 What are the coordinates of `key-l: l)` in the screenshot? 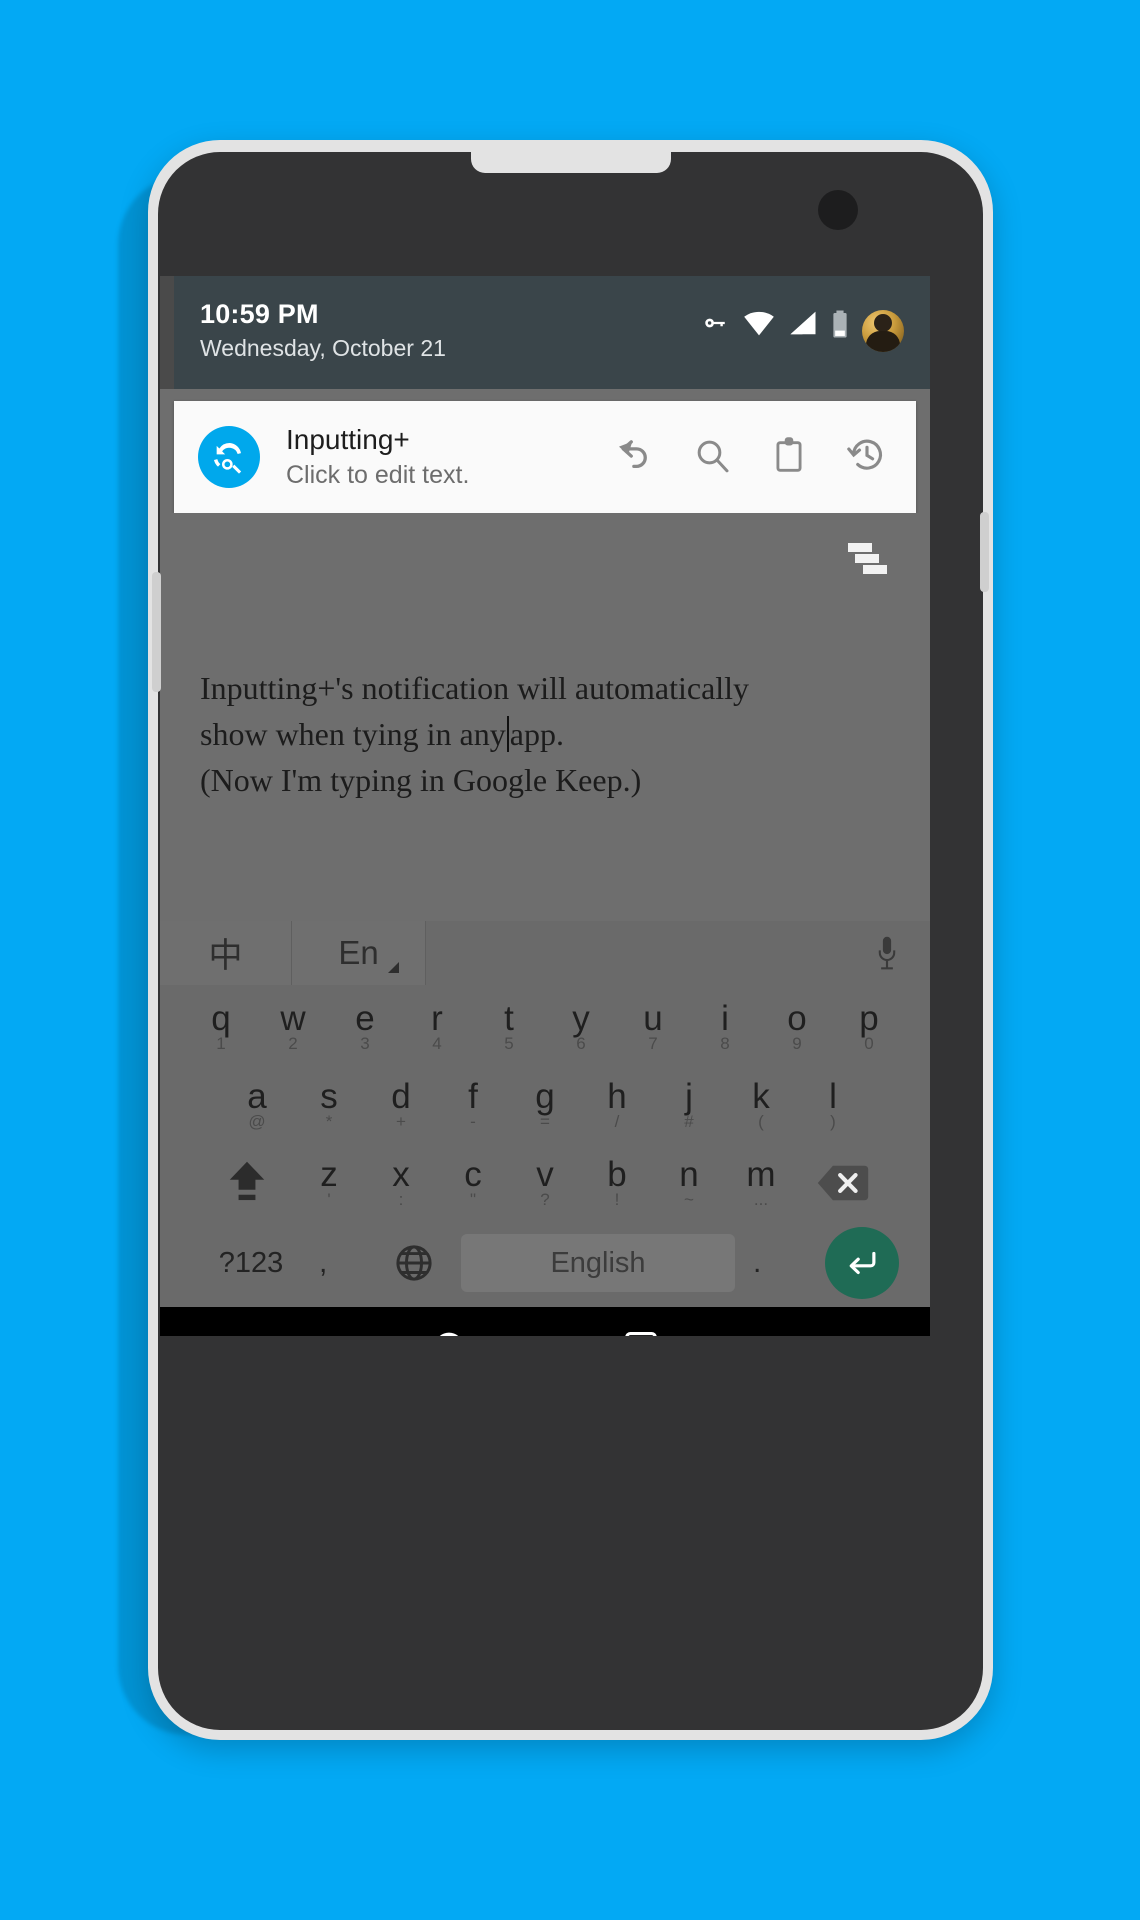 It's located at (833, 1105).